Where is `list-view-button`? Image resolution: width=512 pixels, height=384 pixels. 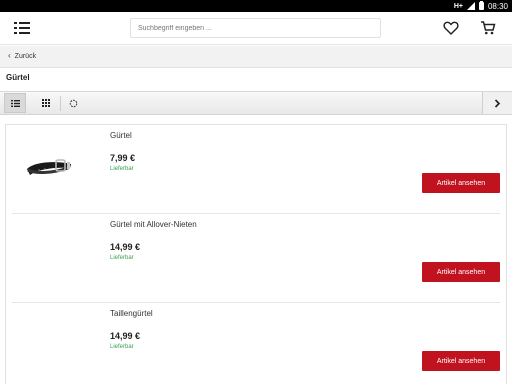 list-view-button is located at coordinates (15, 103).